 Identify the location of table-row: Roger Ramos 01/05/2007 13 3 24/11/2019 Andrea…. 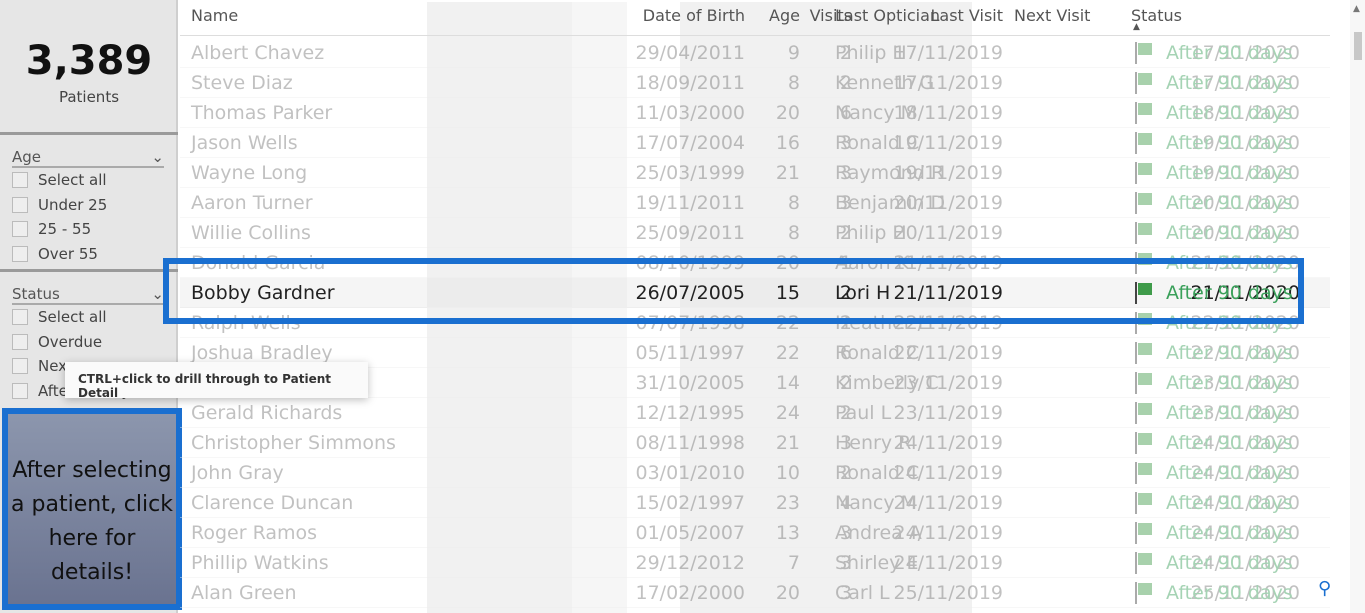
(755, 533).